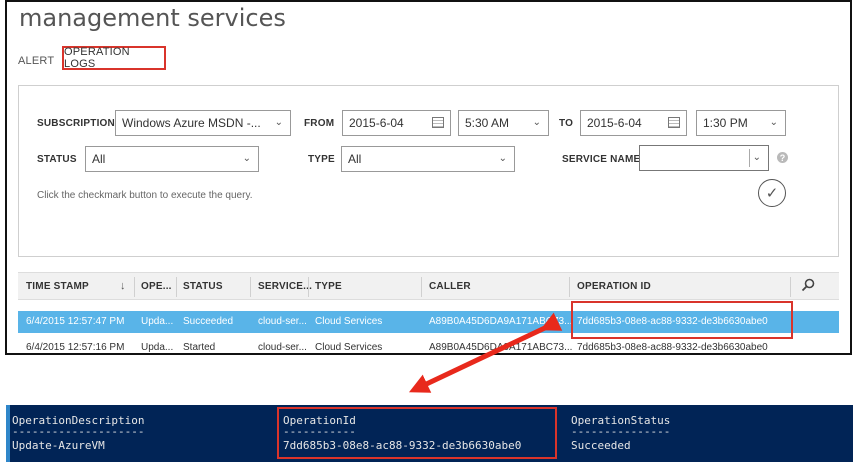 Image resolution: width=861 pixels, height=474 pixels. I want to click on to-label: TO, so click(566, 123).